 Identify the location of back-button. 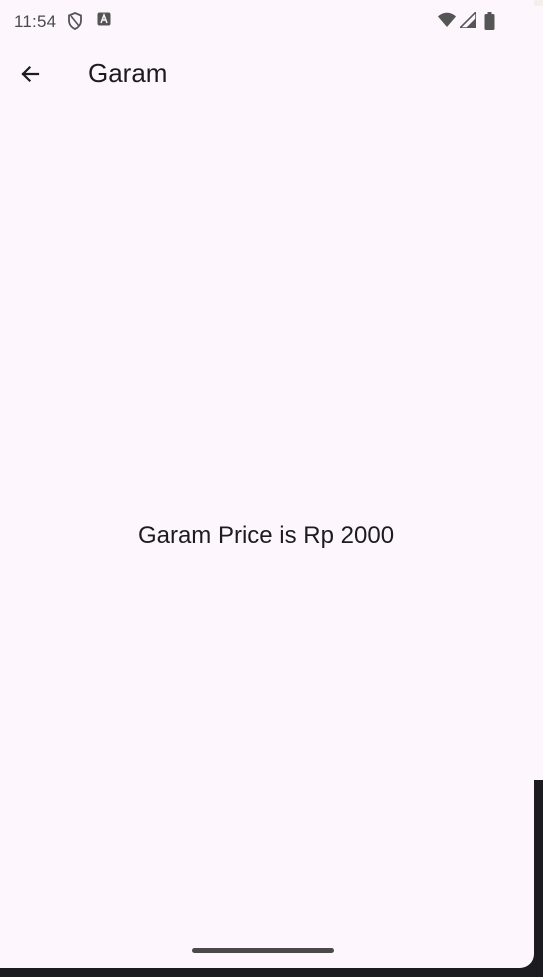
(30, 74).